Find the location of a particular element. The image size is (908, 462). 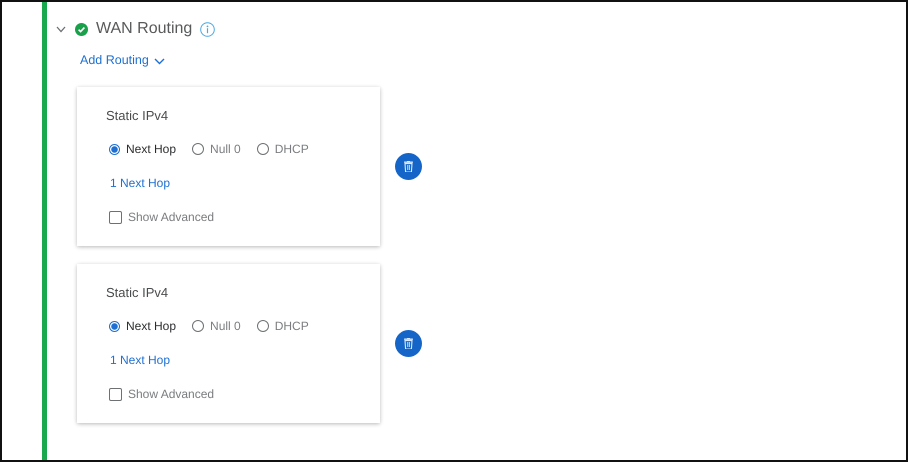

add-routing-dropdown: Add Routing is located at coordinates (122, 60).